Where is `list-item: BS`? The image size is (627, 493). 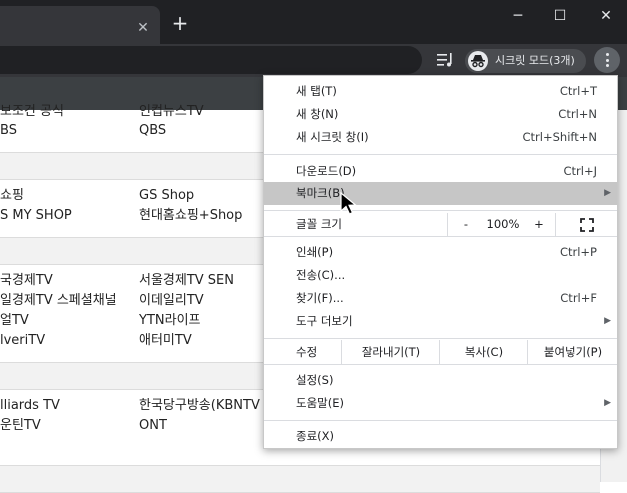 list-item: BS is located at coordinates (8, 131).